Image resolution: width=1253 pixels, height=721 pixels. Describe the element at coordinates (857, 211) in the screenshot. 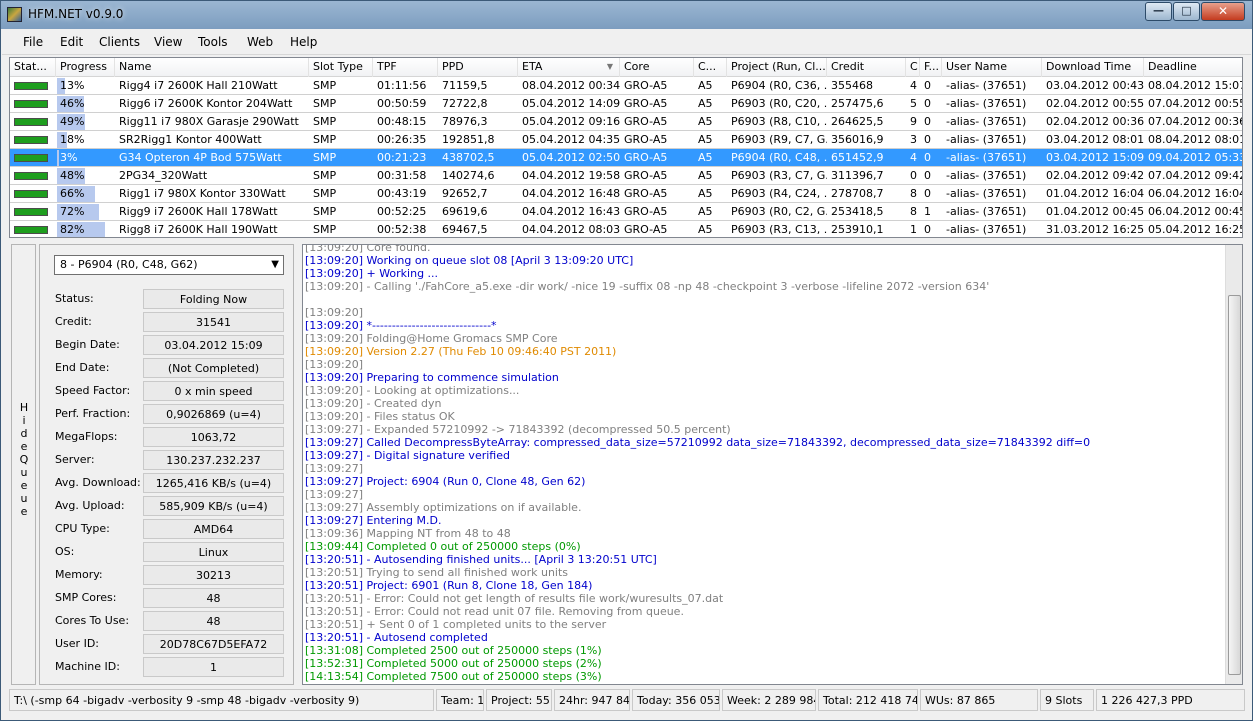

I see `cell-credit: 253418,5` at that location.